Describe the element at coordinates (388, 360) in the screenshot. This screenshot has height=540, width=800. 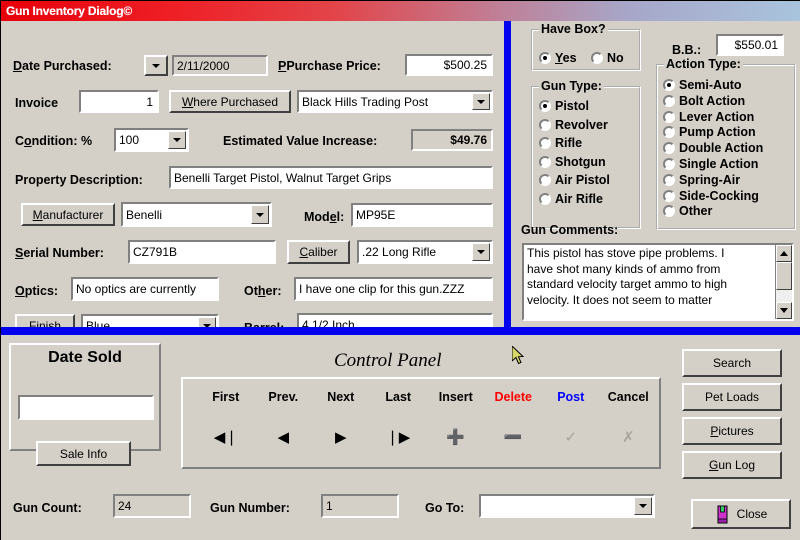
I see `control-panel-title: Control Panel` at that location.